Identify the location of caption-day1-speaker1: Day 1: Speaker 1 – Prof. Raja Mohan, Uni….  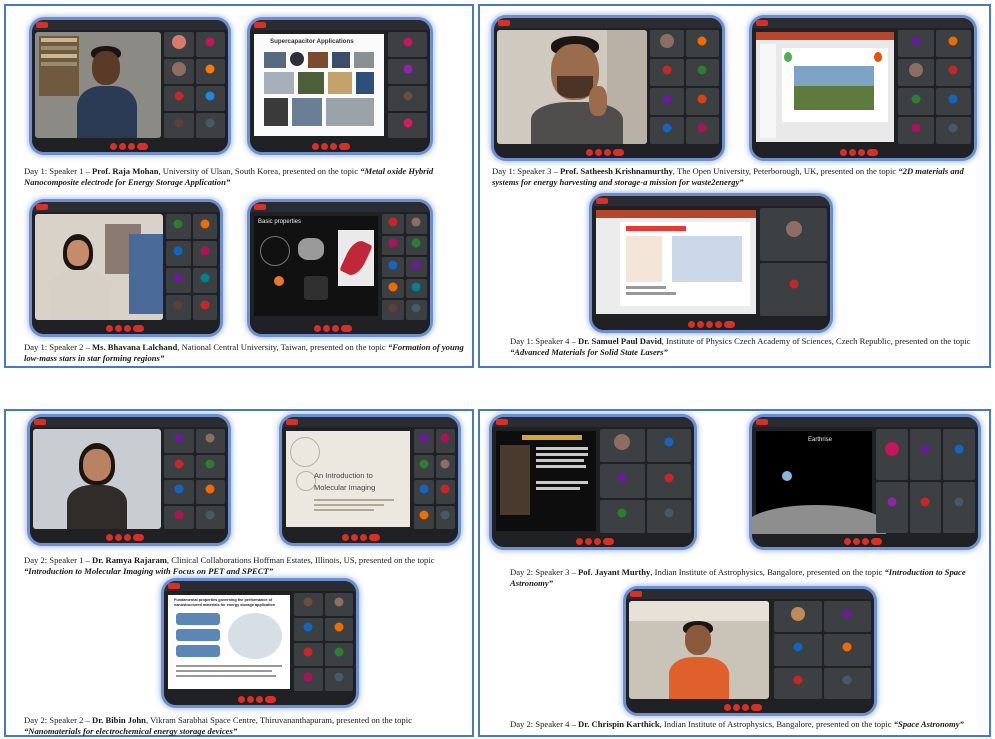
(229, 176).